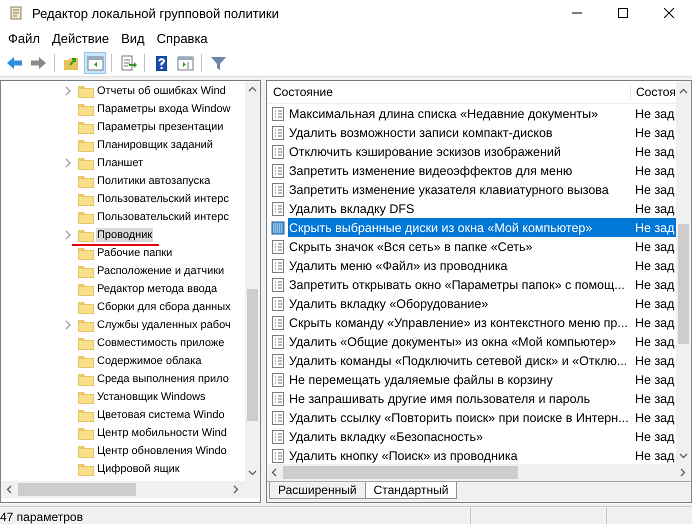 This screenshot has width=692, height=524. What do you see at coordinates (155, 145) in the screenshot?
I see `tree-item: Планировщик заданий` at bounding box center [155, 145].